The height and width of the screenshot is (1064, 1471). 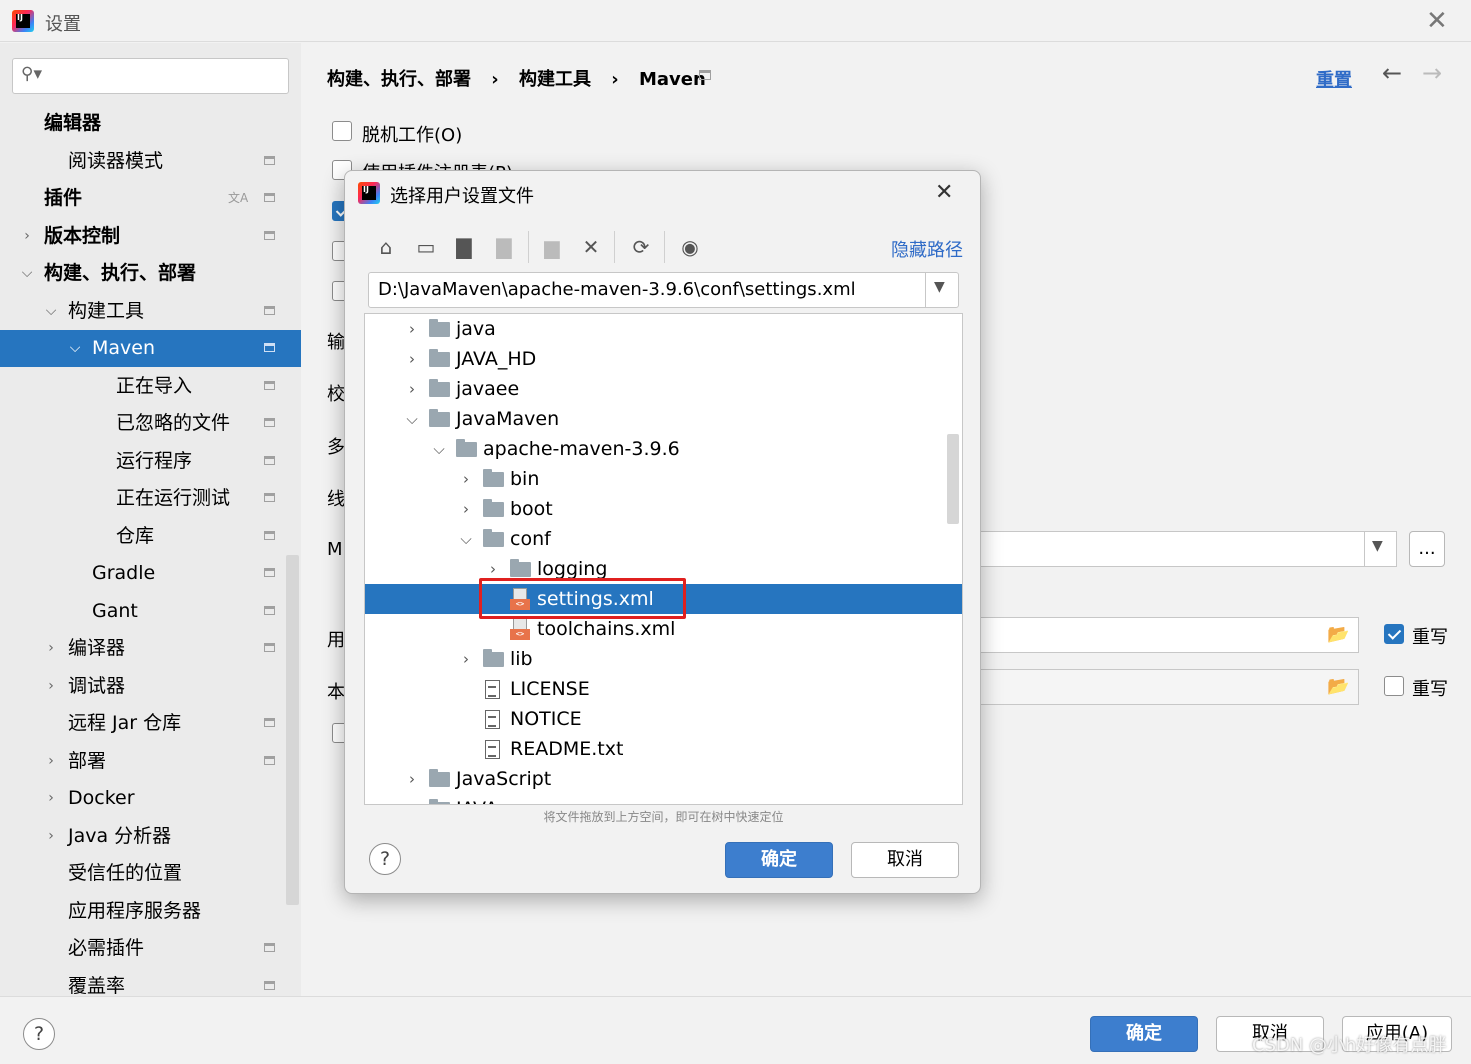 I want to click on sidebar-item: › 调试器, so click(x=150, y=686).